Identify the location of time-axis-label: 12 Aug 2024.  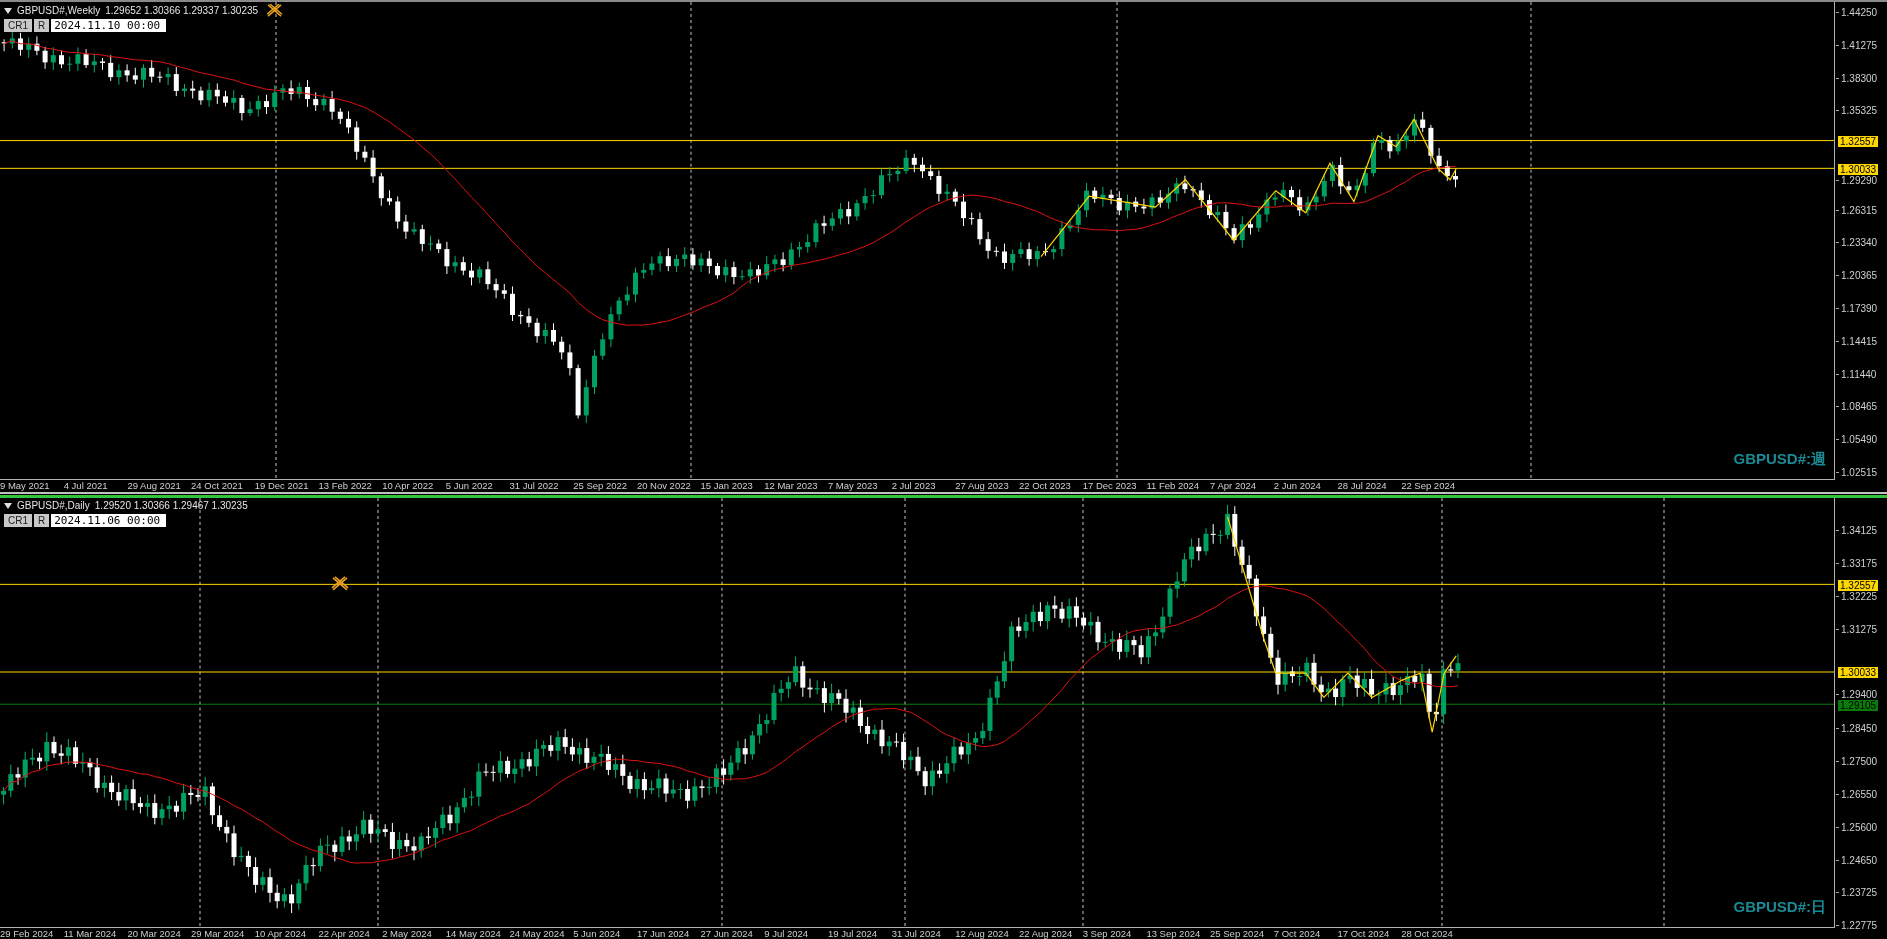
(982, 933).